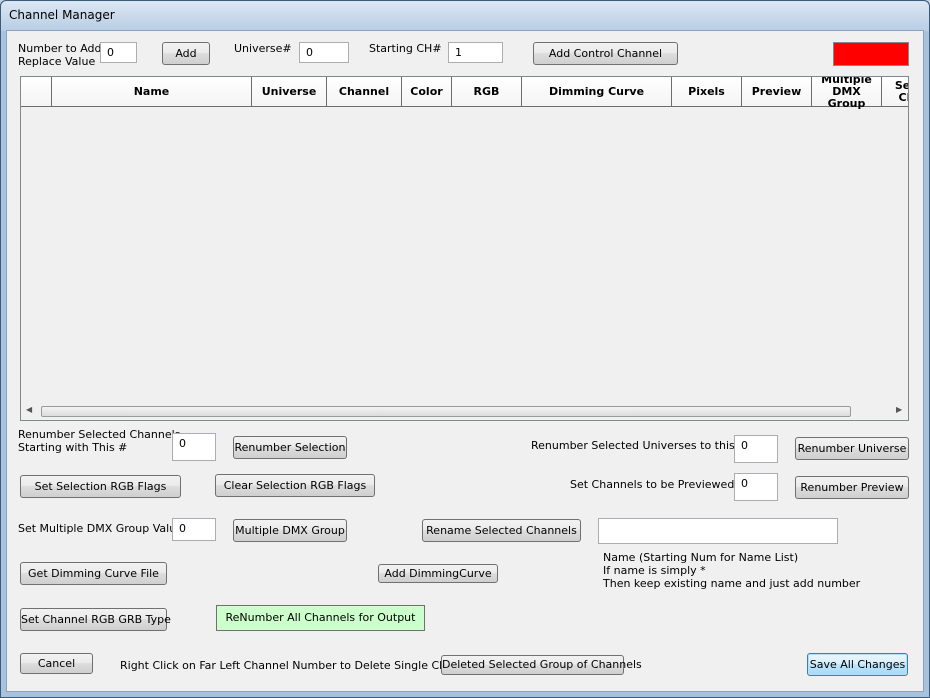  I want to click on renumber-universes-label: Renumber Selected Universes to this #, so click(639, 445).